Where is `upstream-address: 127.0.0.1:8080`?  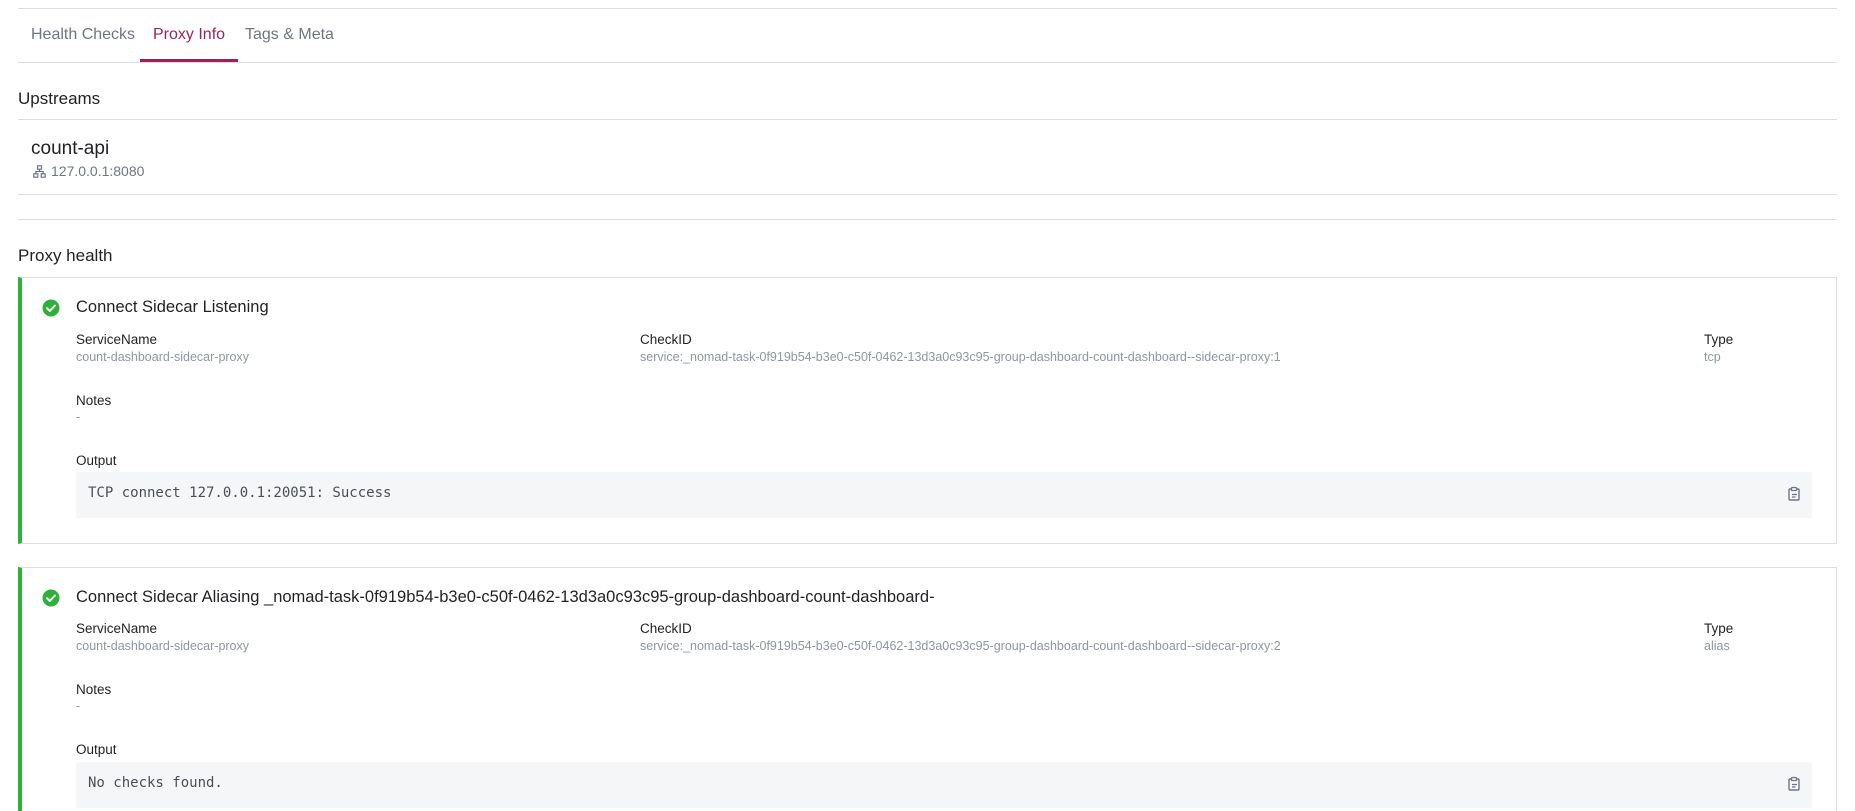 upstream-address: 127.0.0.1:8080 is located at coordinates (88, 171).